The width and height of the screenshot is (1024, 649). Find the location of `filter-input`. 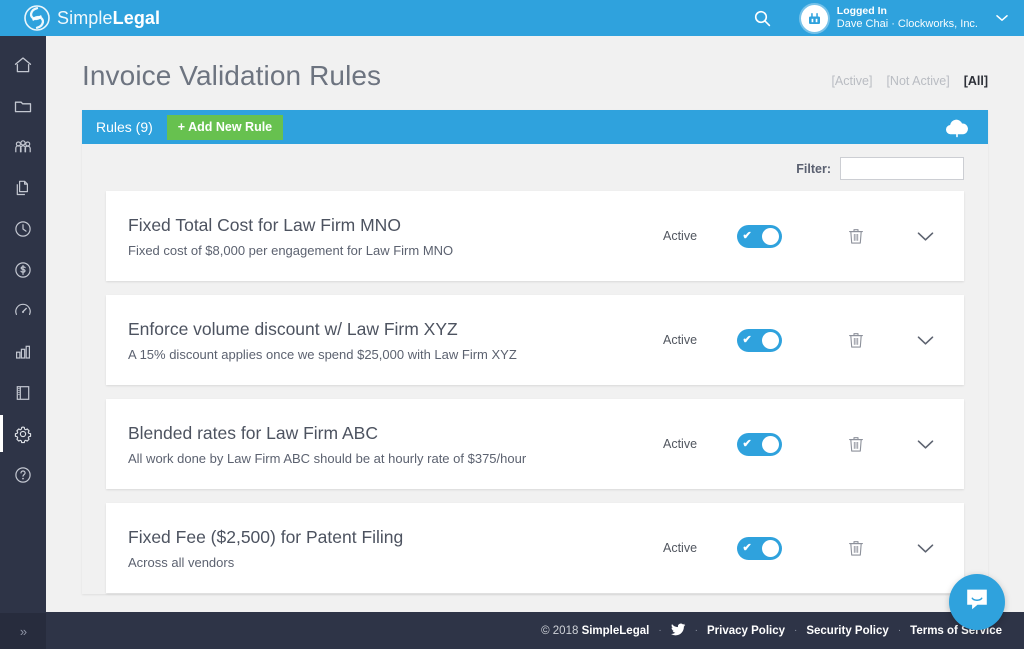

filter-input is located at coordinates (902, 168).